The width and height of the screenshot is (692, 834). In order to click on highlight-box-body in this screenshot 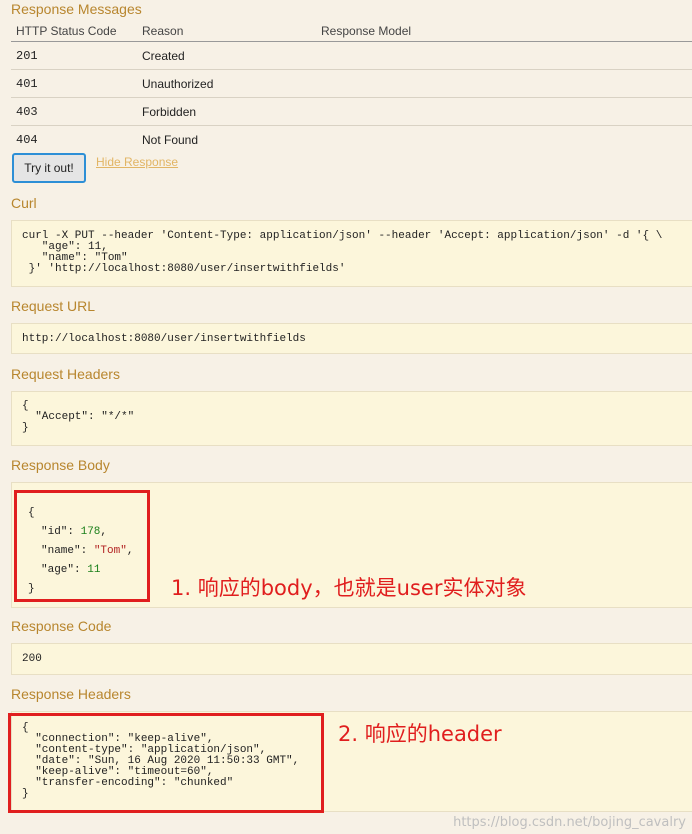, I will do `click(82, 546)`.